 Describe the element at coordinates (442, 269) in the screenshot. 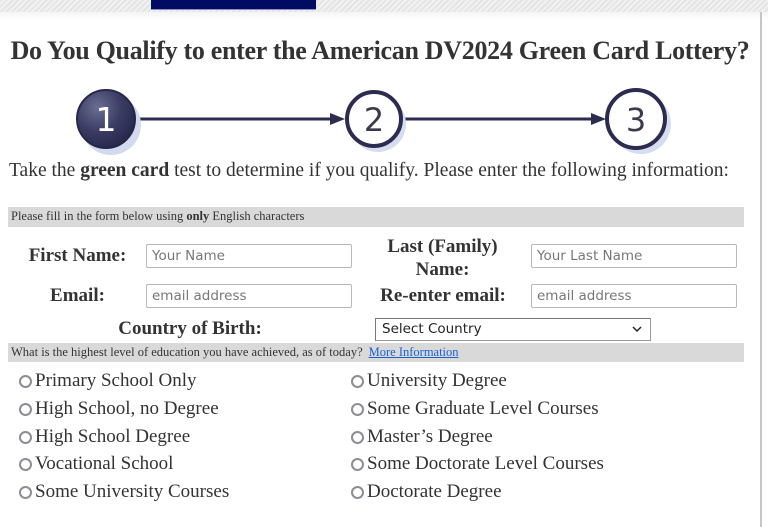

I see `last-name-label-line2: Name:` at that location.